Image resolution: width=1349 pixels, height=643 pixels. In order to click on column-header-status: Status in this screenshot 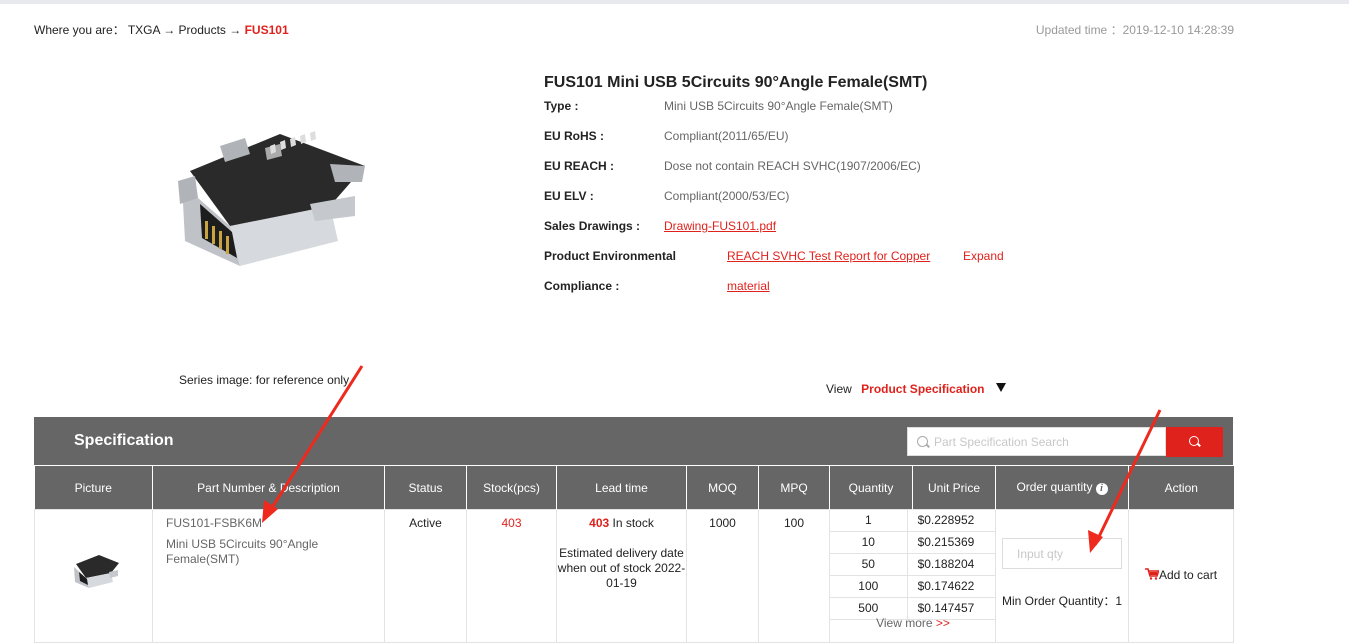, I will do `click(425, 488)`.